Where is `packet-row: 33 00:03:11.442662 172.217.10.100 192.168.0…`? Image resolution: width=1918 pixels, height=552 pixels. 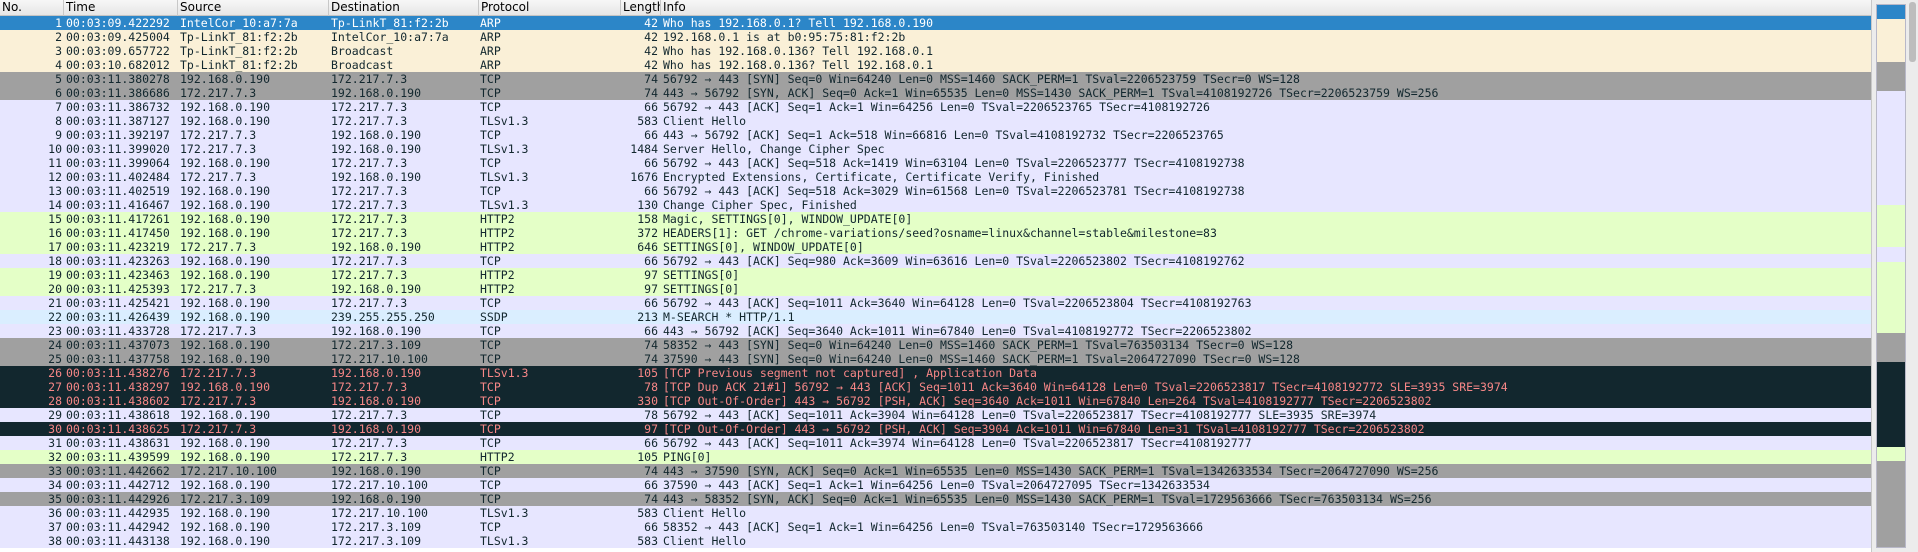
packet-row: 33 00:03:11.442662 172.217.10.100 192.168.0… is located at coordinates (935, 471).